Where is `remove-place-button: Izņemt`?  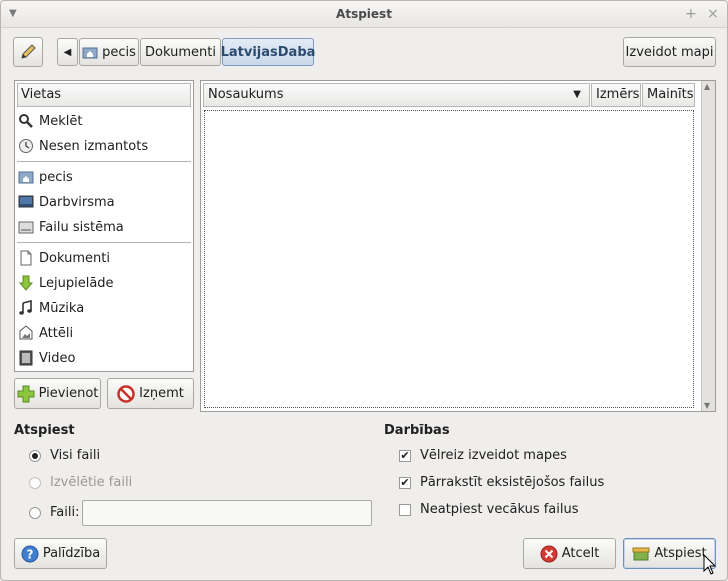
remove-place-button: Izņemt is located at coordinates (150, 393).